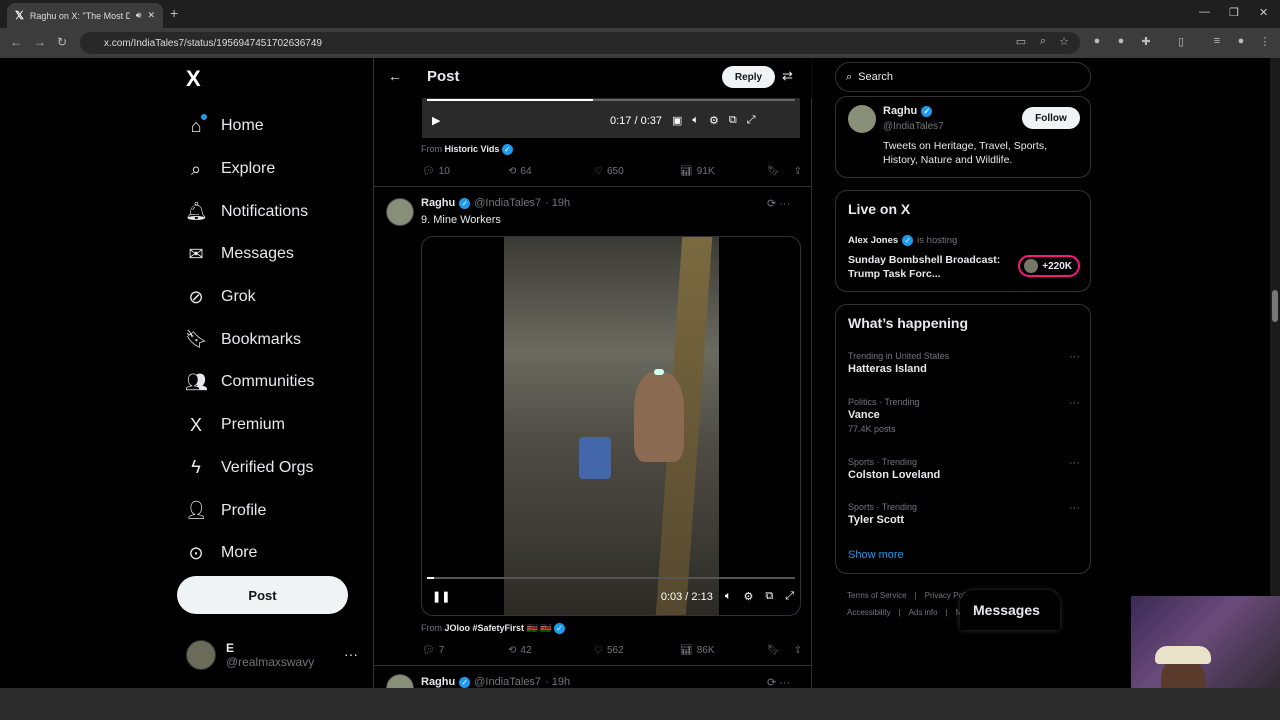 The width and height of the screenshot is (1280, 720). What do you see at coordinates (1234, 12) in the screenshot?
I see `maximize-icon: ❐` at bounding box center [1234, 12].